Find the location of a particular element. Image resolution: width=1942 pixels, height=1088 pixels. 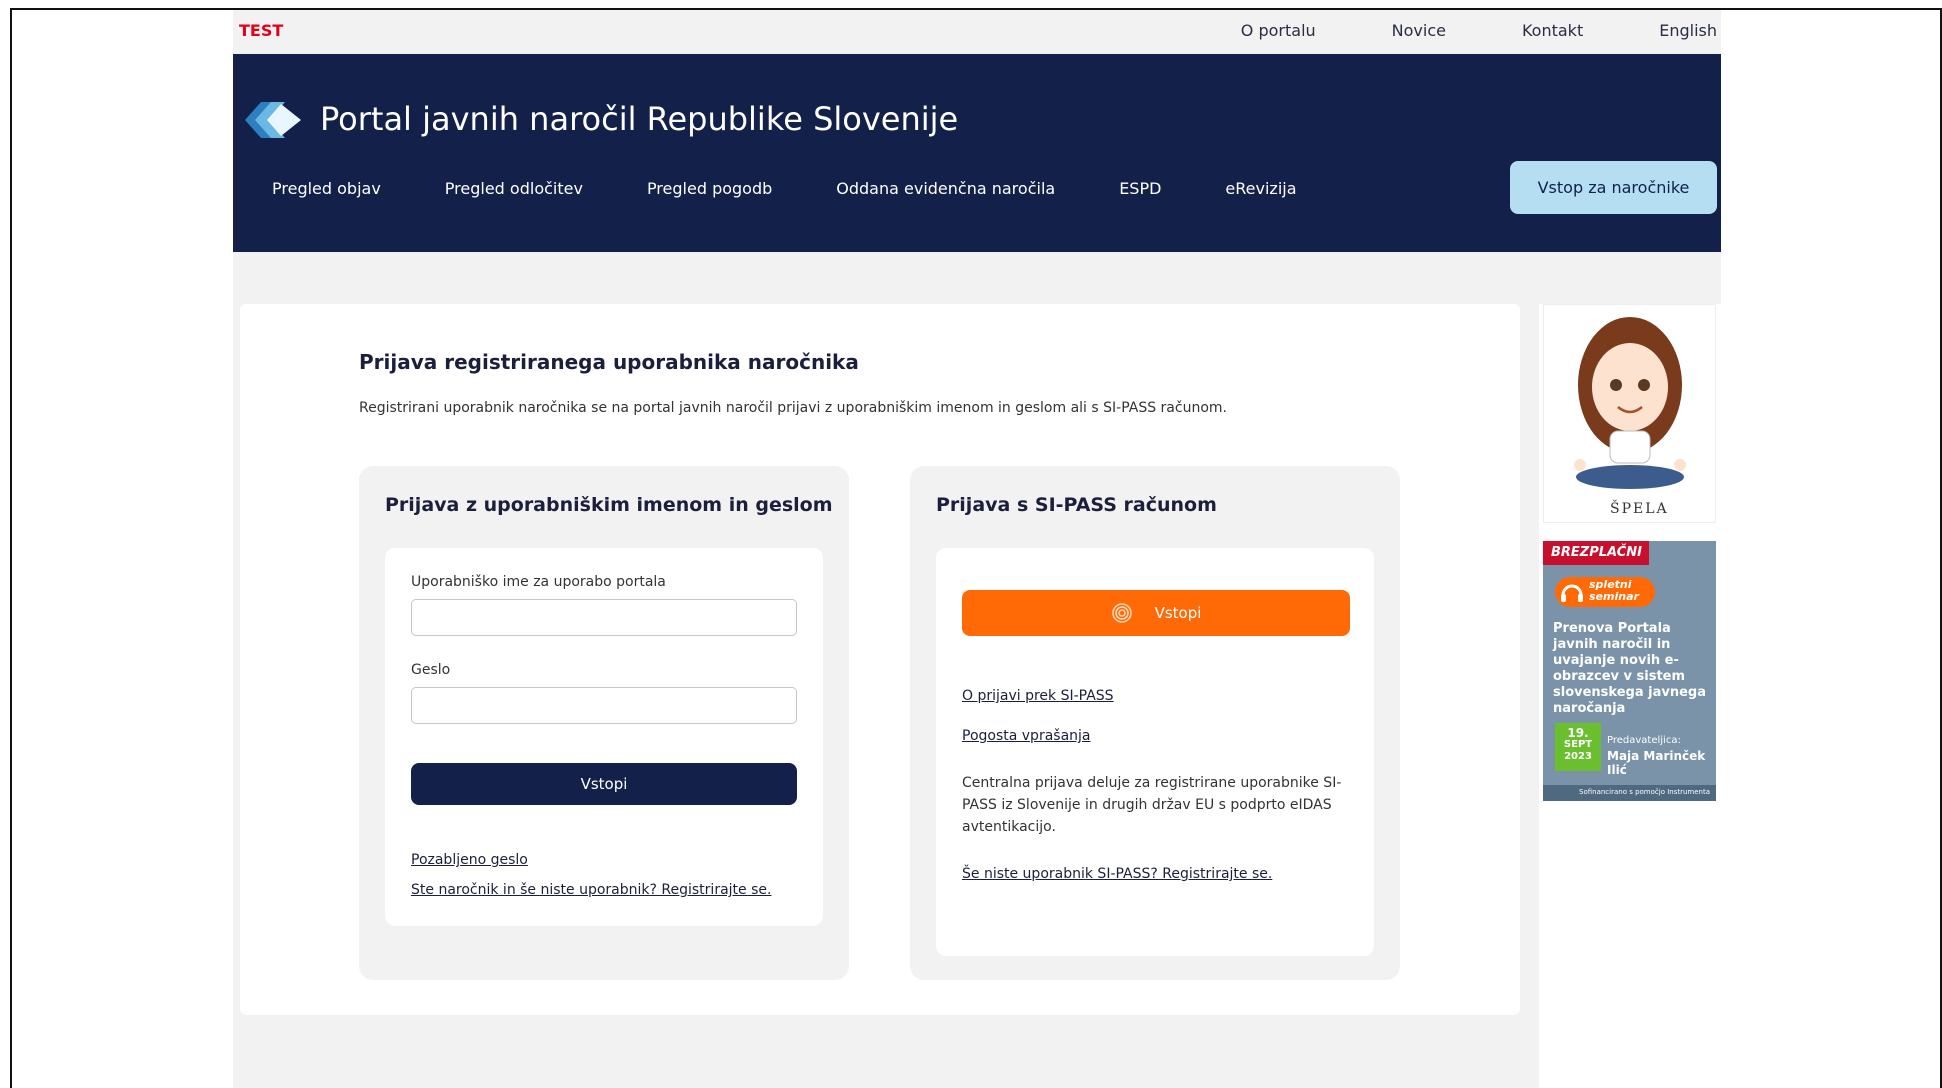

mascot-illustration is located at coordinates (1630, 403).